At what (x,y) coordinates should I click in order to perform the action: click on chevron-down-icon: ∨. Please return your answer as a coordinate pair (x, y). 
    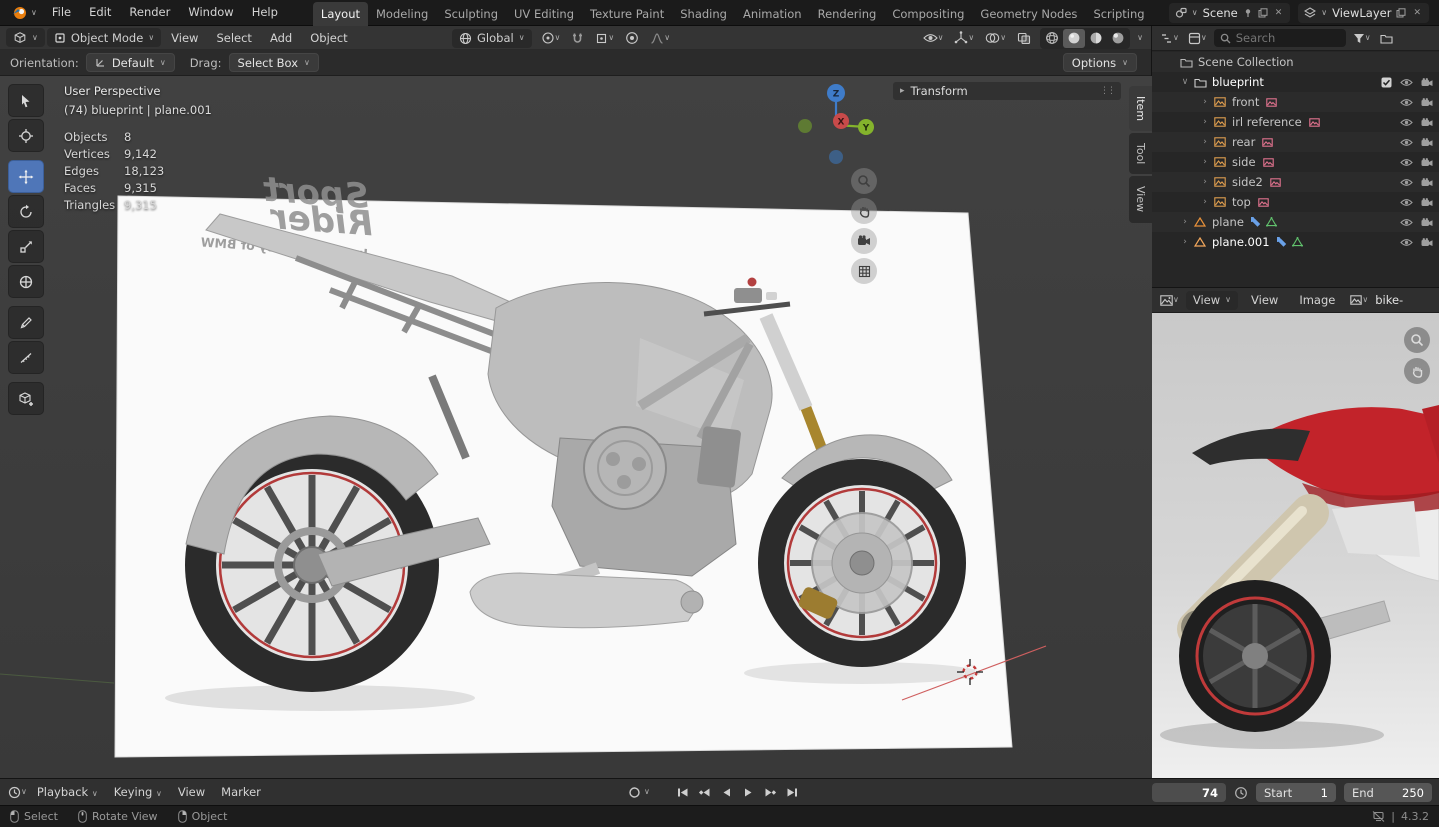
    Looking at the image, I should click on (1140, 38).